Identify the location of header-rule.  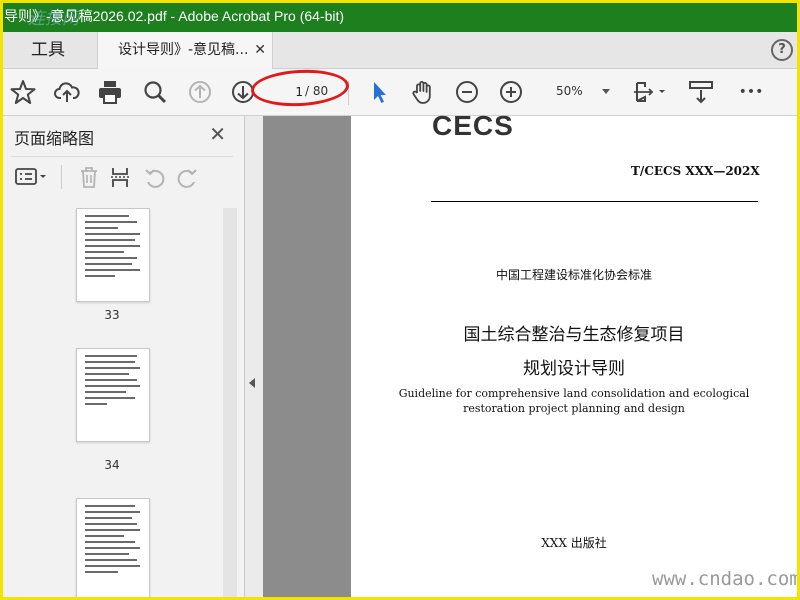
(594, 201).